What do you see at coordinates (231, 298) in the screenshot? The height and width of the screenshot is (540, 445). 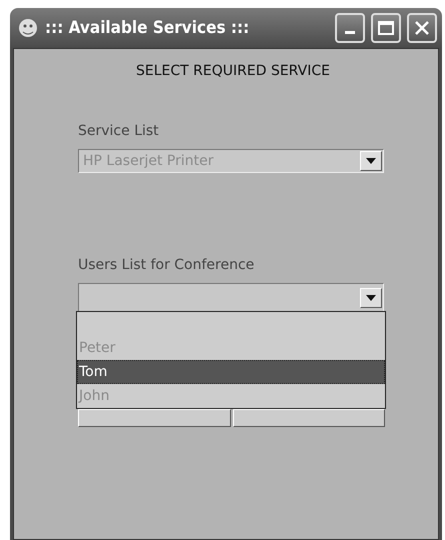 I see `users-dropdown` at bounding box center [231, 298].